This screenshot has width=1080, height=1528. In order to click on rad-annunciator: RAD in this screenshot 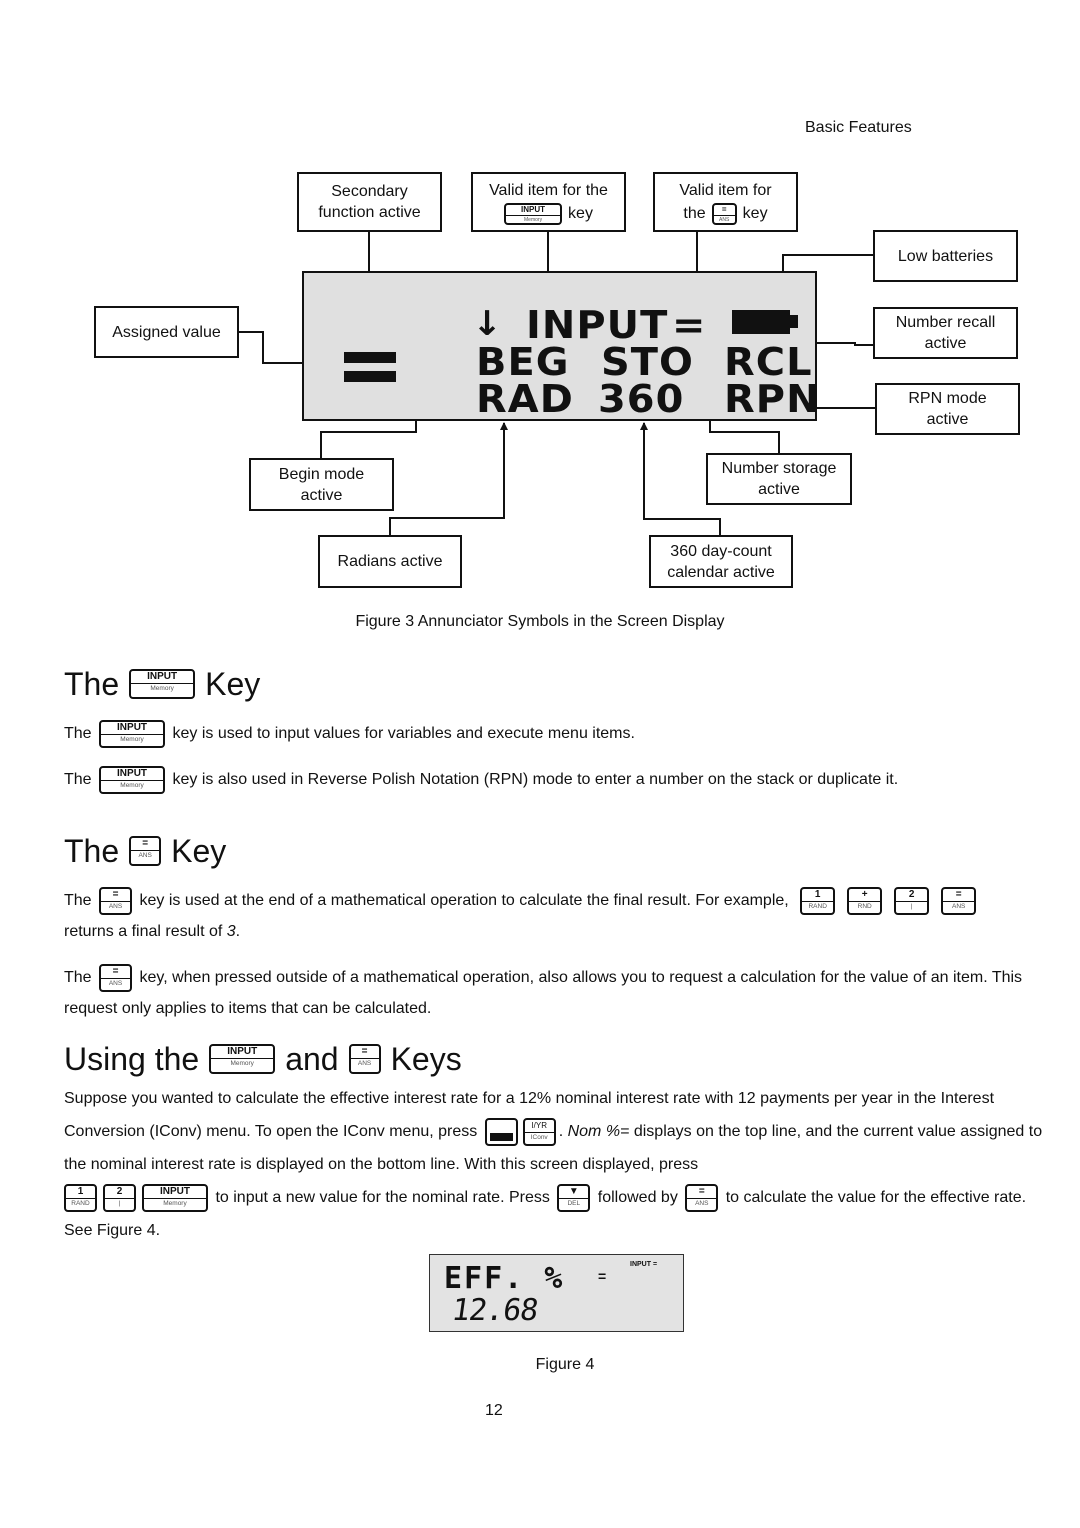, I will do `click(525, 399)`.